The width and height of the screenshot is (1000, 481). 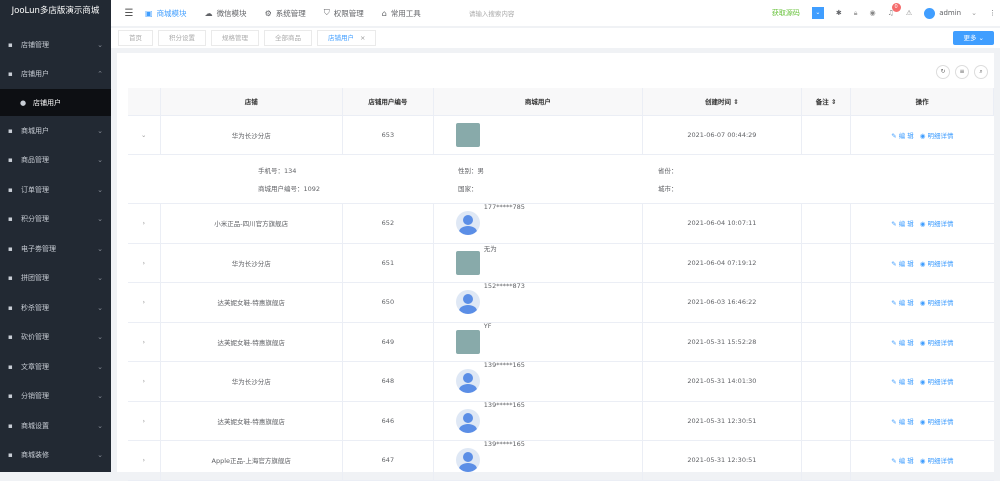 I want to click on column-header: 操作, so click(x=922, y=102).